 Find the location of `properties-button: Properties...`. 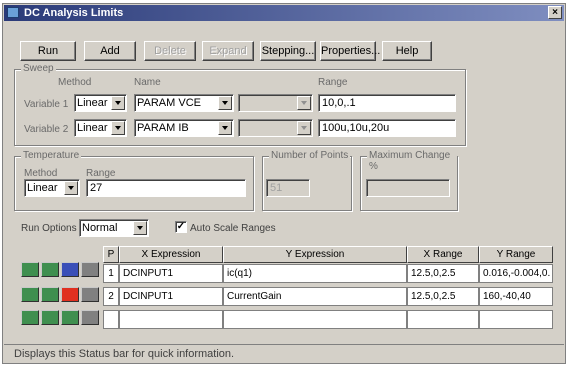

properties-button: Properties... is located at coordinates (350, 51).